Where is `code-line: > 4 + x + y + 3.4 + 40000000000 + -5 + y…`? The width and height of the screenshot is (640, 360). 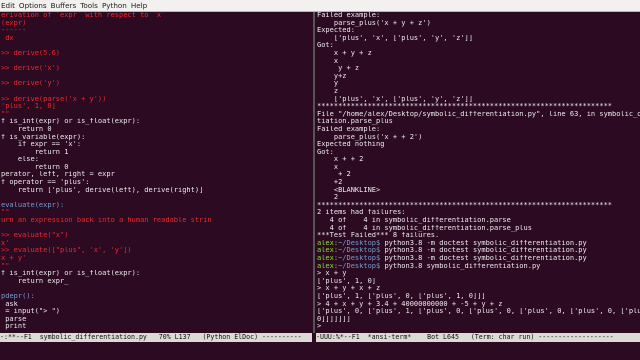 code-line: > 4 + x + y + 3.4 + 40000000000 + -5 + y… is located at coordinates (410, 304).